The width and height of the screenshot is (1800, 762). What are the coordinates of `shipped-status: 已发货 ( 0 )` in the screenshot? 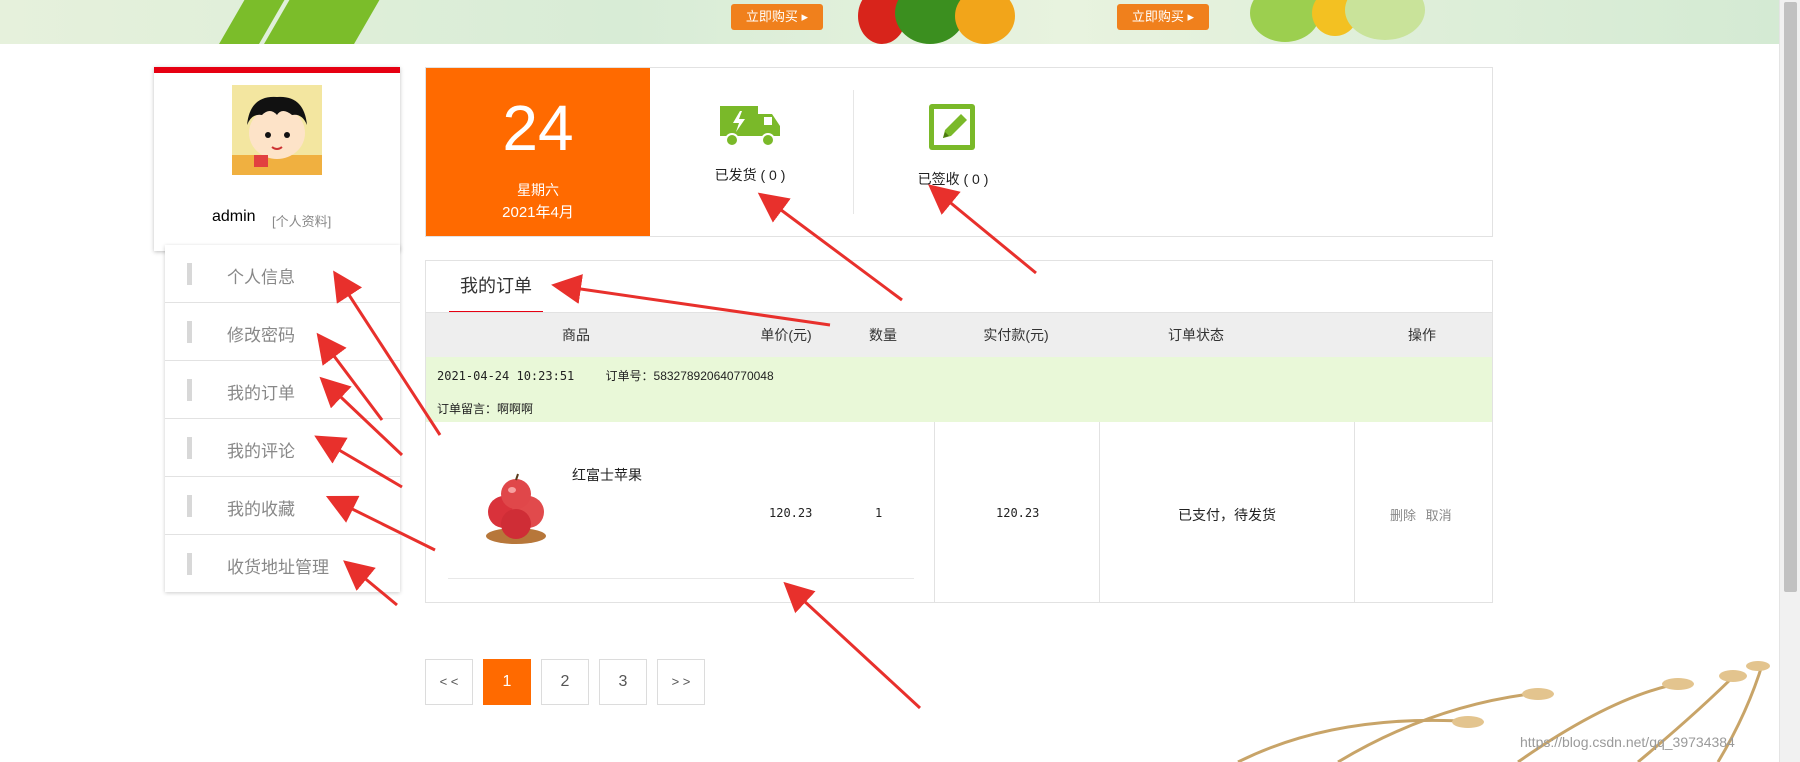 It's located at (750, 143).